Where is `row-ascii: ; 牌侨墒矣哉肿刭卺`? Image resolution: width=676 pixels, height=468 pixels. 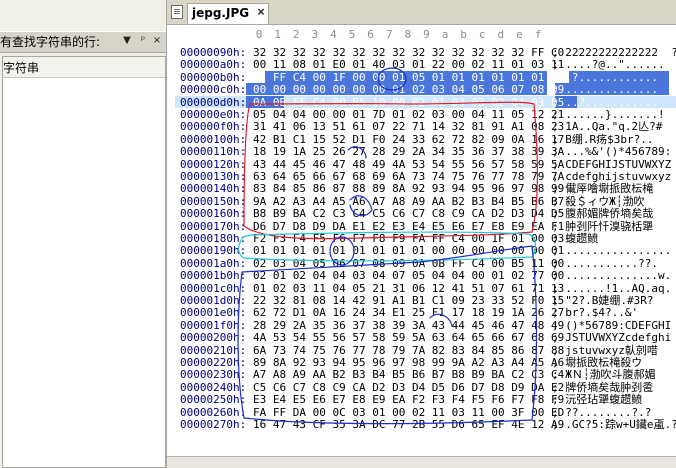
row-ascii: ; 牌侨墒矣哉肿刭卺 is located at coordinates (602, 387).